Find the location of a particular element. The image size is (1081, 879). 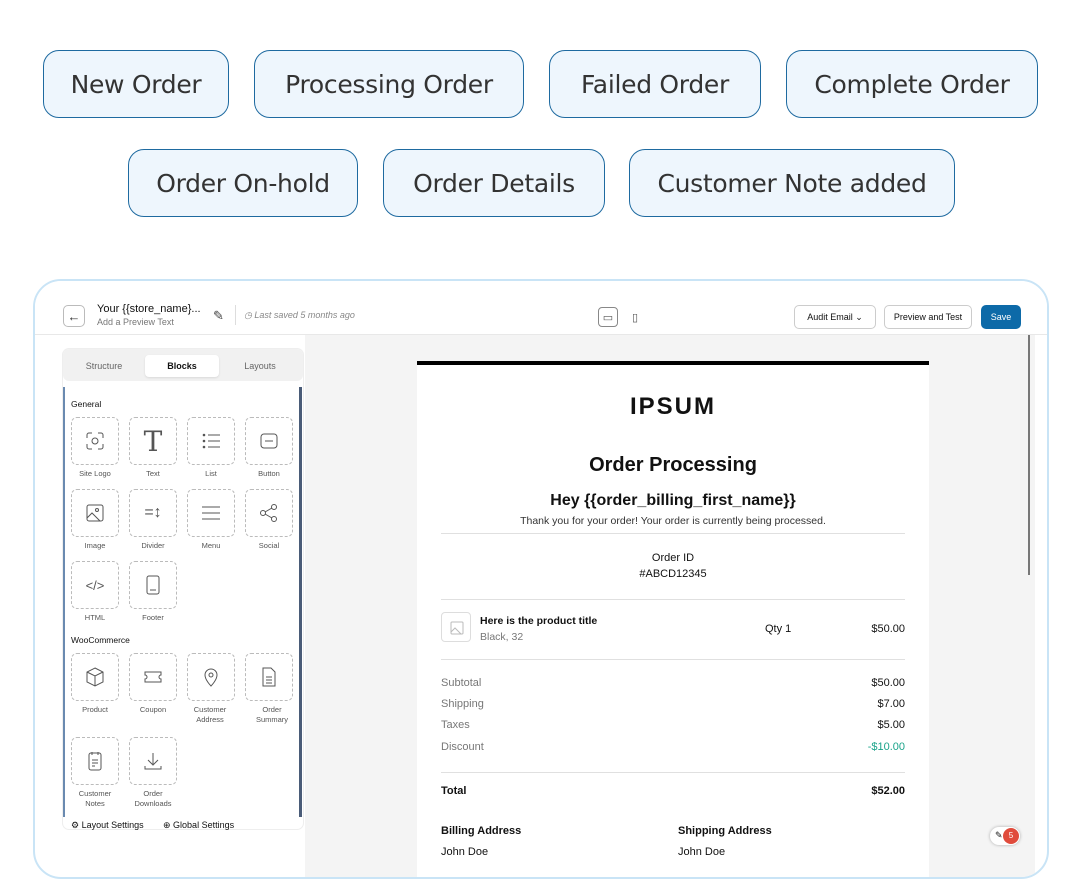

brand-logo: IPSUM is located at coordinates (672, 406).